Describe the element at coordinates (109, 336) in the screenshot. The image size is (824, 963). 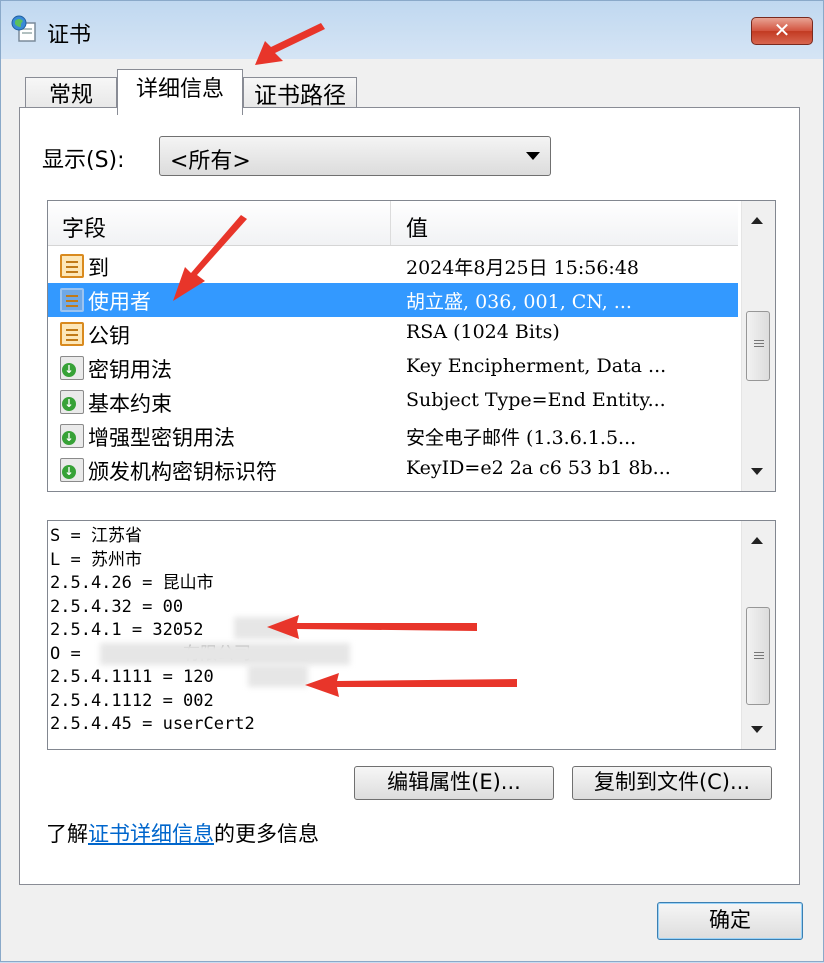
I see `field-name: 公钥` at that location.